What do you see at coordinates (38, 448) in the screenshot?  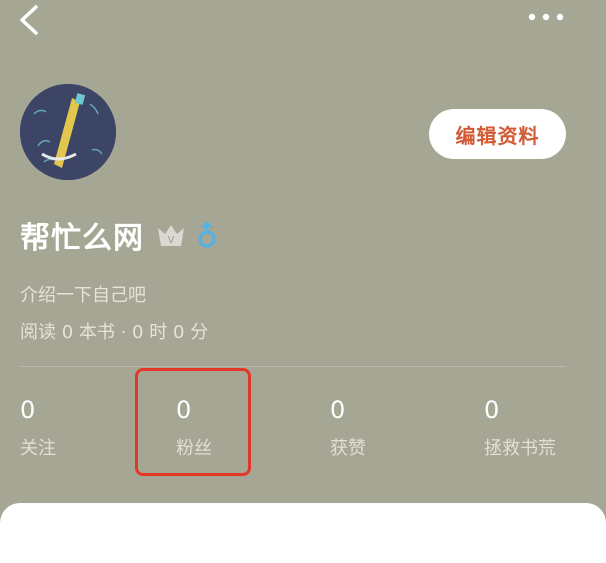 I see `stat-label: 关注` at bounding box center [38, 448].